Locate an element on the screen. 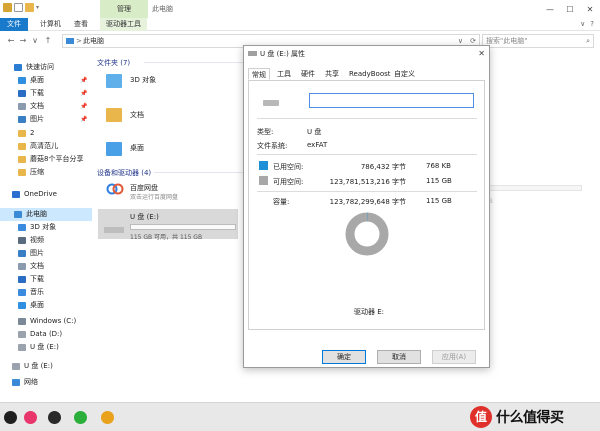  type-label: 类型: is located at coordinates (265, 132).